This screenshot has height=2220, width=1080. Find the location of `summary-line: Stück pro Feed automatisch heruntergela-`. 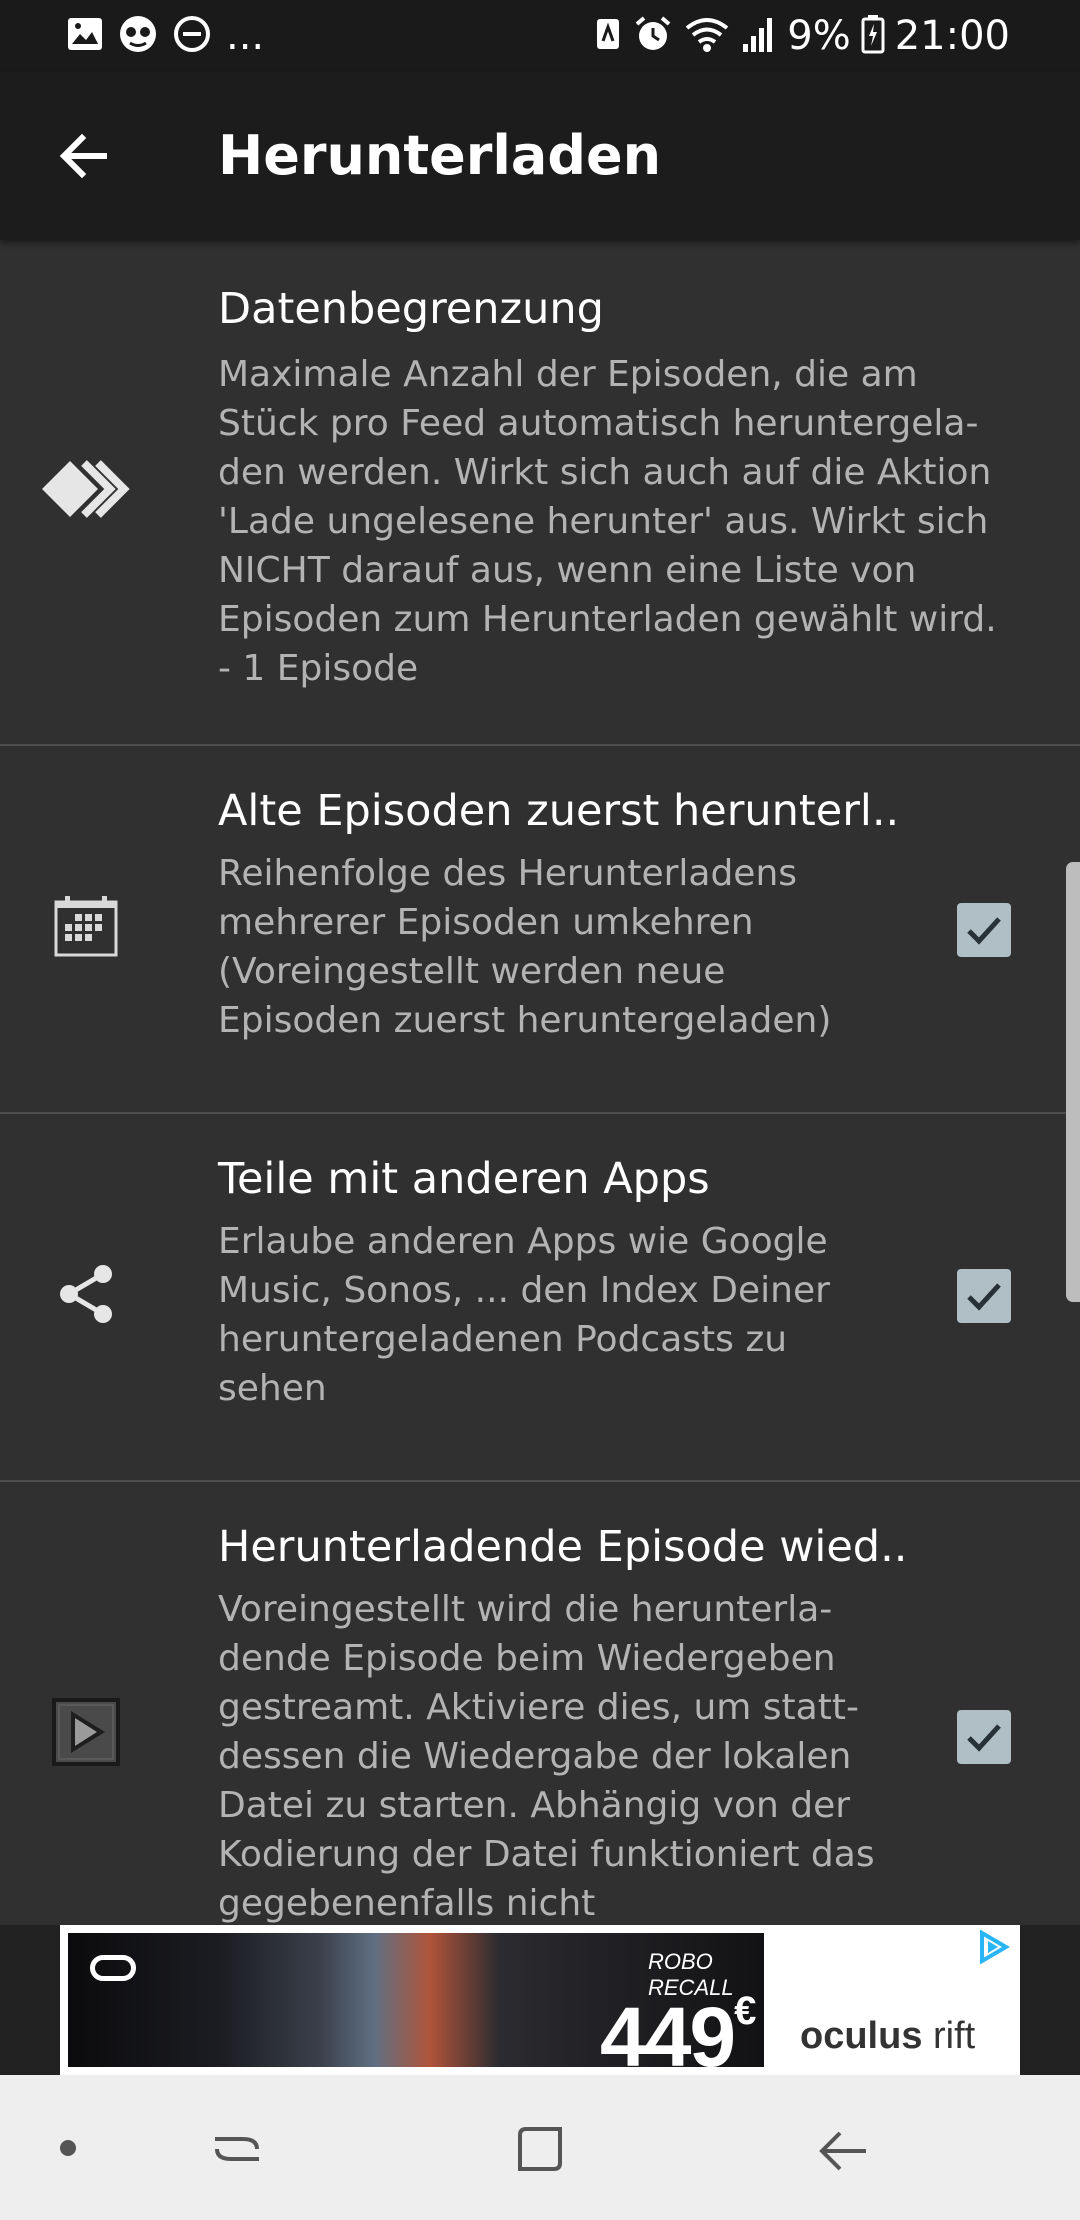

summary-line: Stück pro Feed automatisch heruntergela- is located at coordinates (598, 423).